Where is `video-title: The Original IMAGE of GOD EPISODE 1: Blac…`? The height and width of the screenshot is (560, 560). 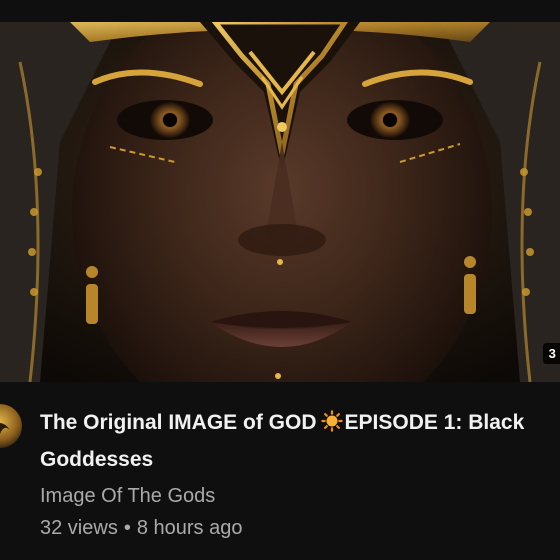
video-title: The Original IMAGE of GOD EPISODE 1: Blac… is located at coordinates (295, 441).